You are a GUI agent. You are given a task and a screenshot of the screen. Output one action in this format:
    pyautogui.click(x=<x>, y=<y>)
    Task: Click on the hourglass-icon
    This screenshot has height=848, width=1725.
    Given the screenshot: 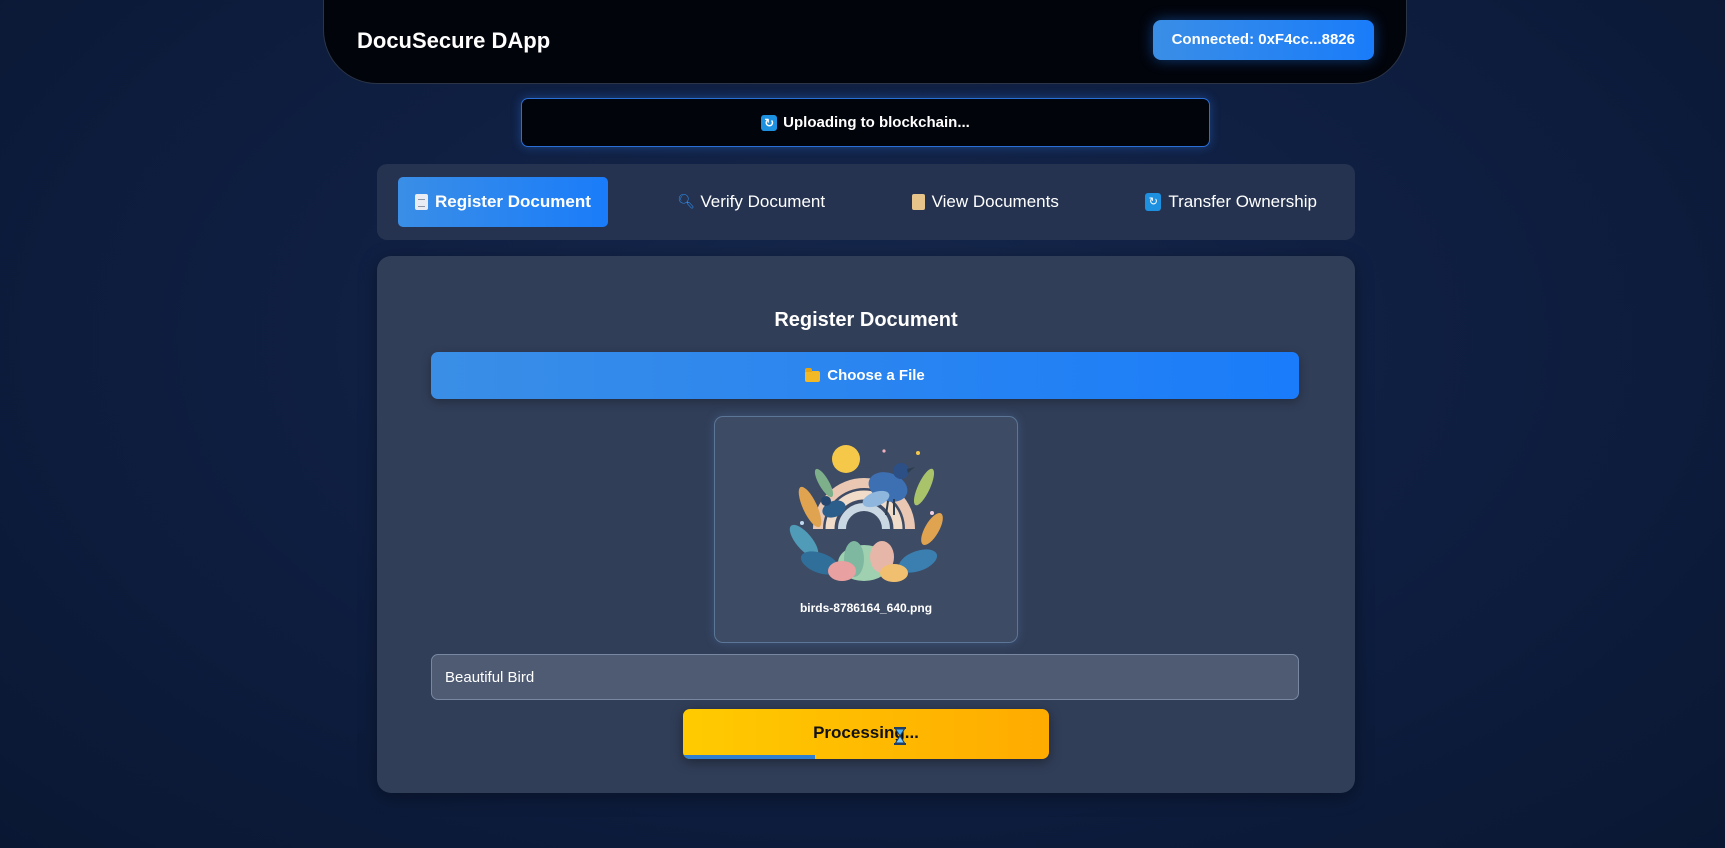 What is the action you would take?
    pyautogui.click(x=900, y=736)
    